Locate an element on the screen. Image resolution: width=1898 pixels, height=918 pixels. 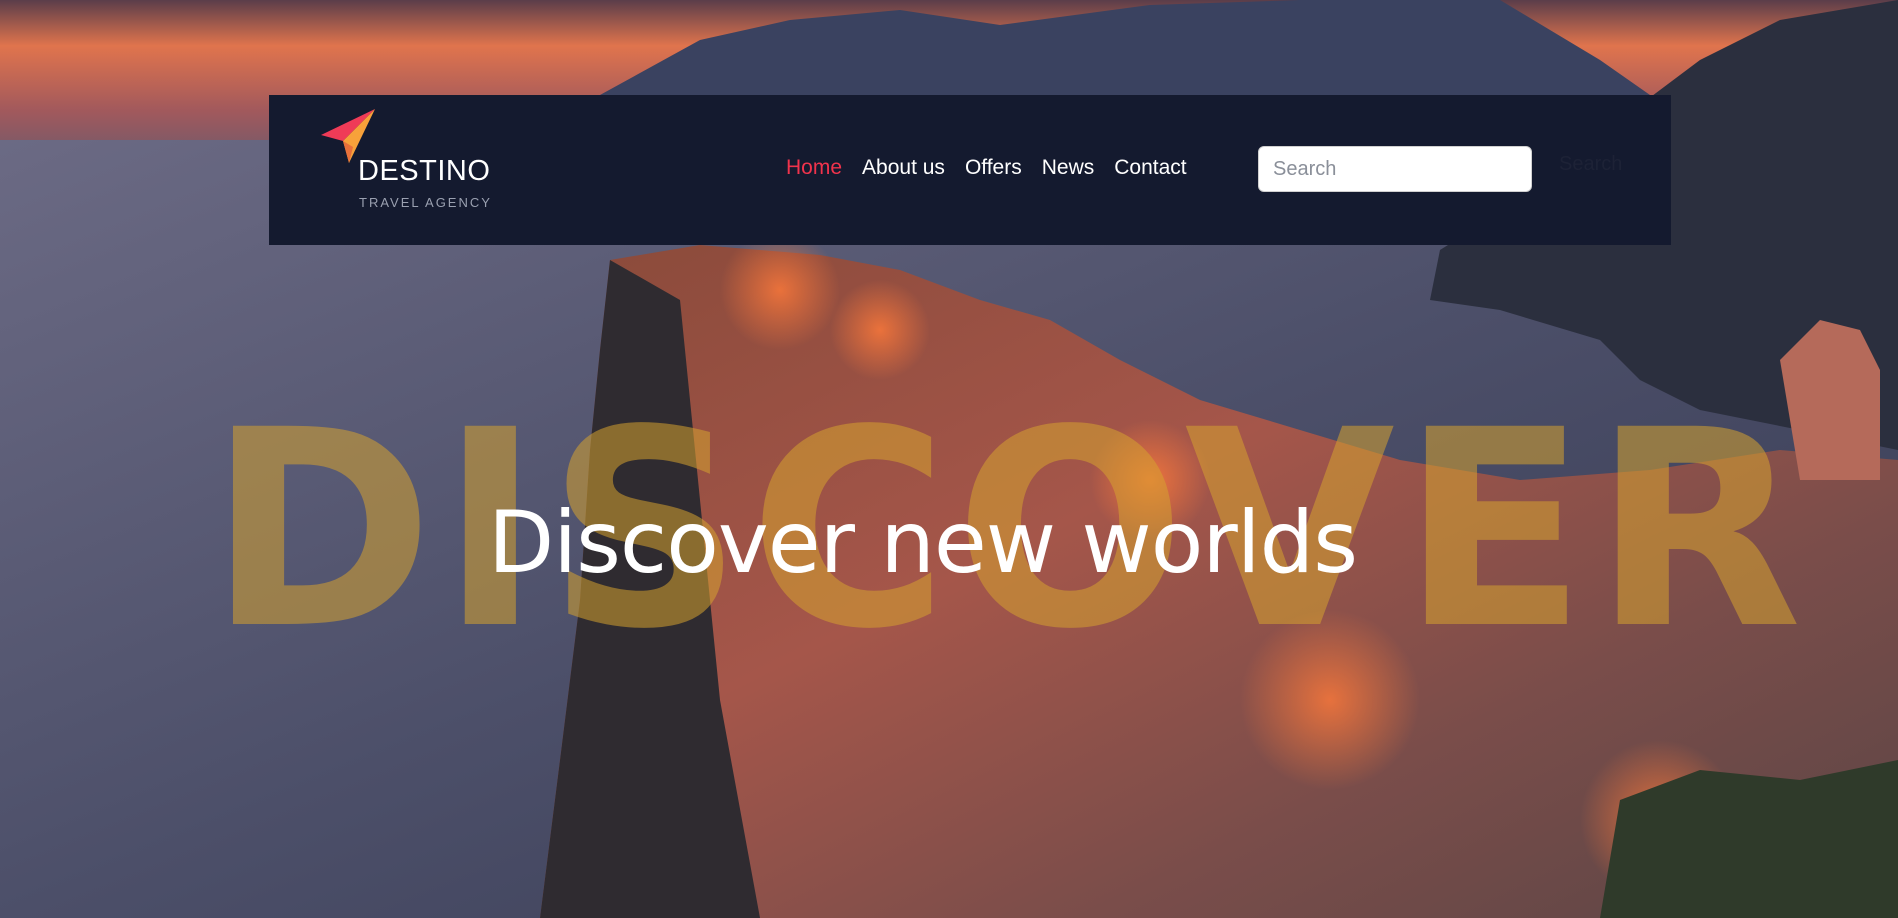
hero-headline: Discover new worlds is located at coordinates (923, 543).